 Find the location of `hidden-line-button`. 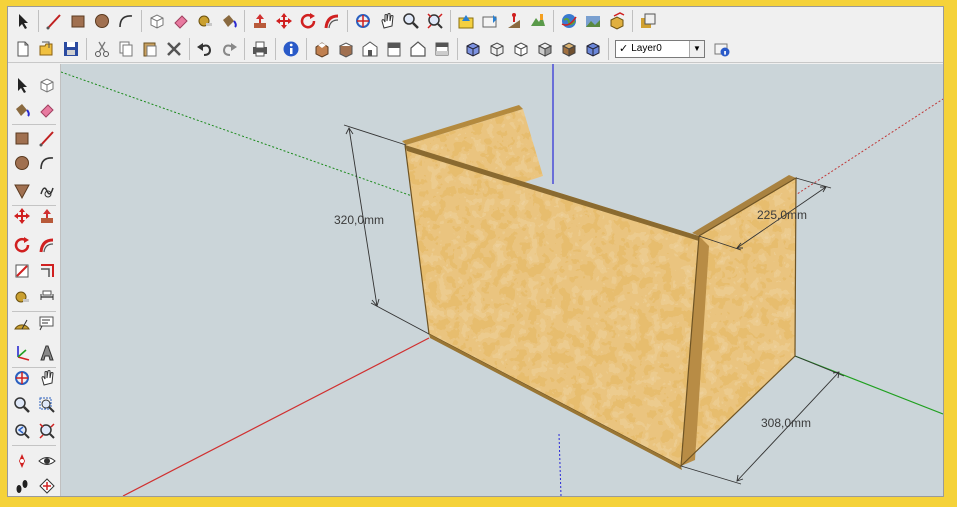

hidden-line-button is located at coordinates (521, 49).